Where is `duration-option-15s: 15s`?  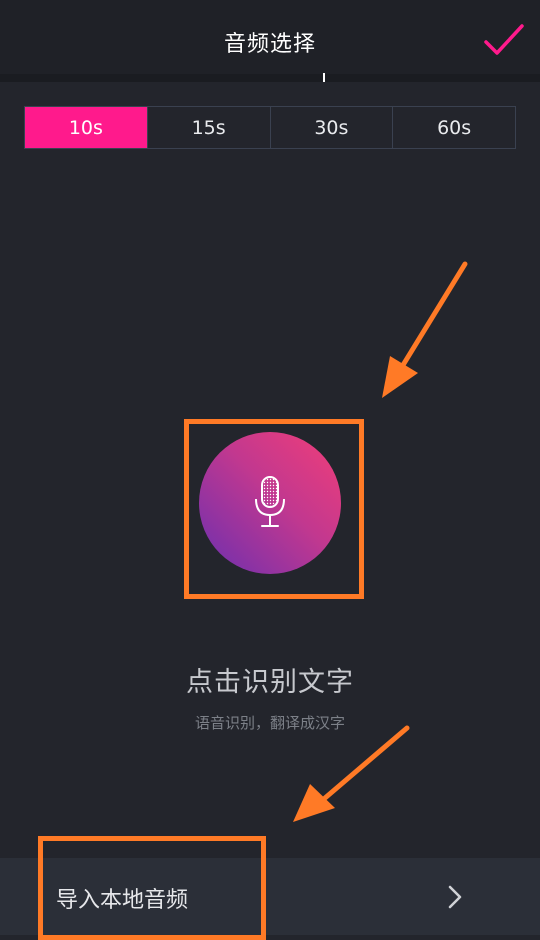 duration-option-15s: 15s is located at coordinates (209, 127).